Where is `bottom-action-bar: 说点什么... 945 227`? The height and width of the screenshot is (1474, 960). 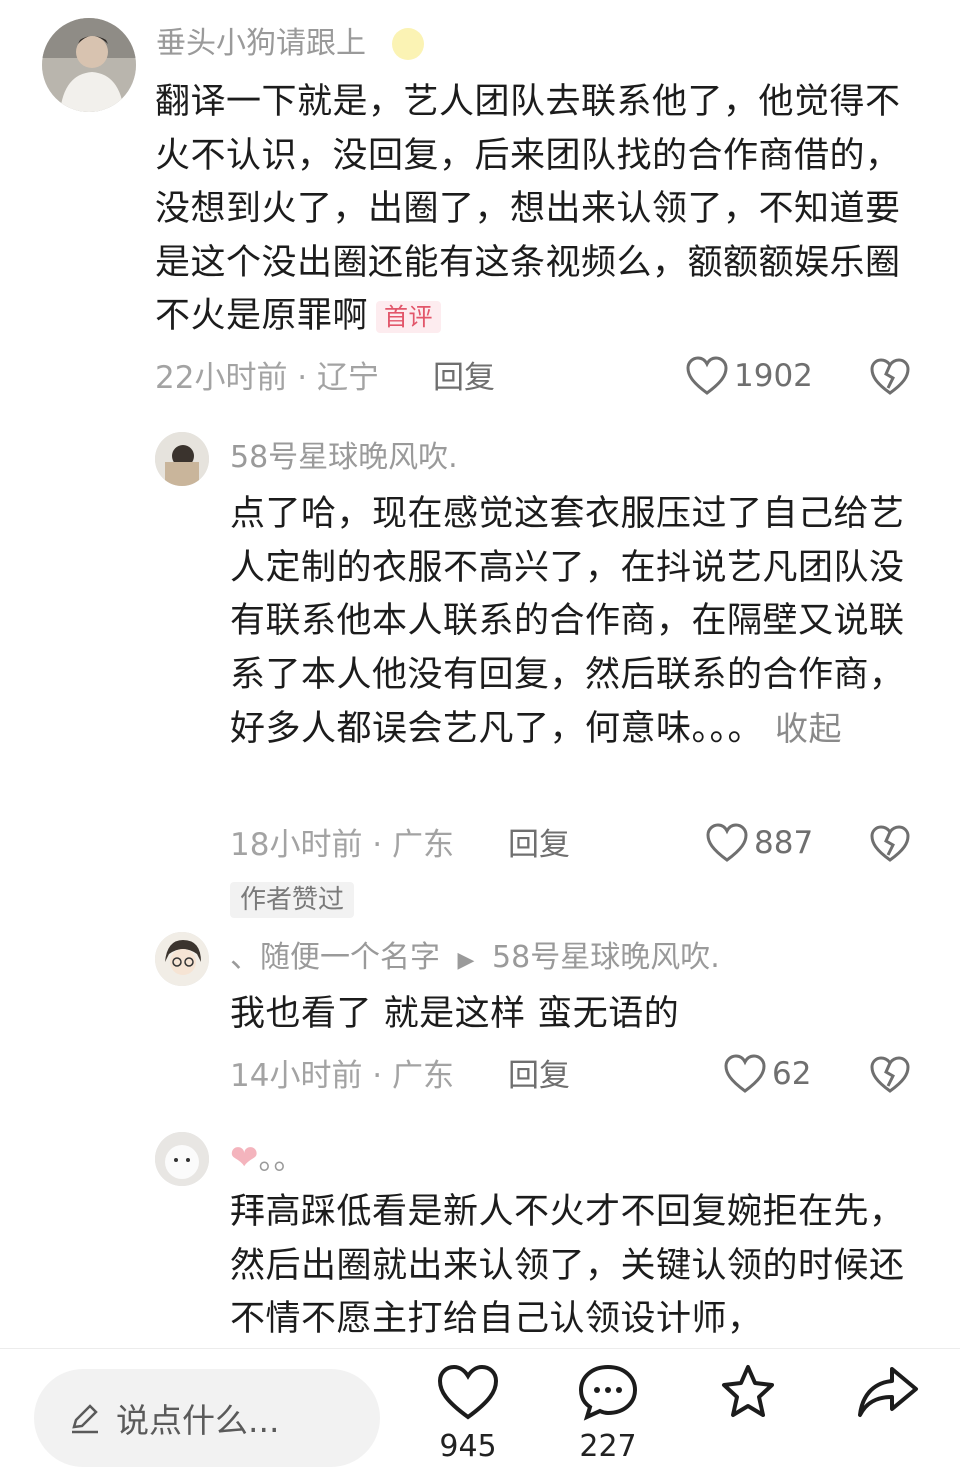
bottom-action-bar: 说点什么... 945 227 is located at coordinates (480, 1411).